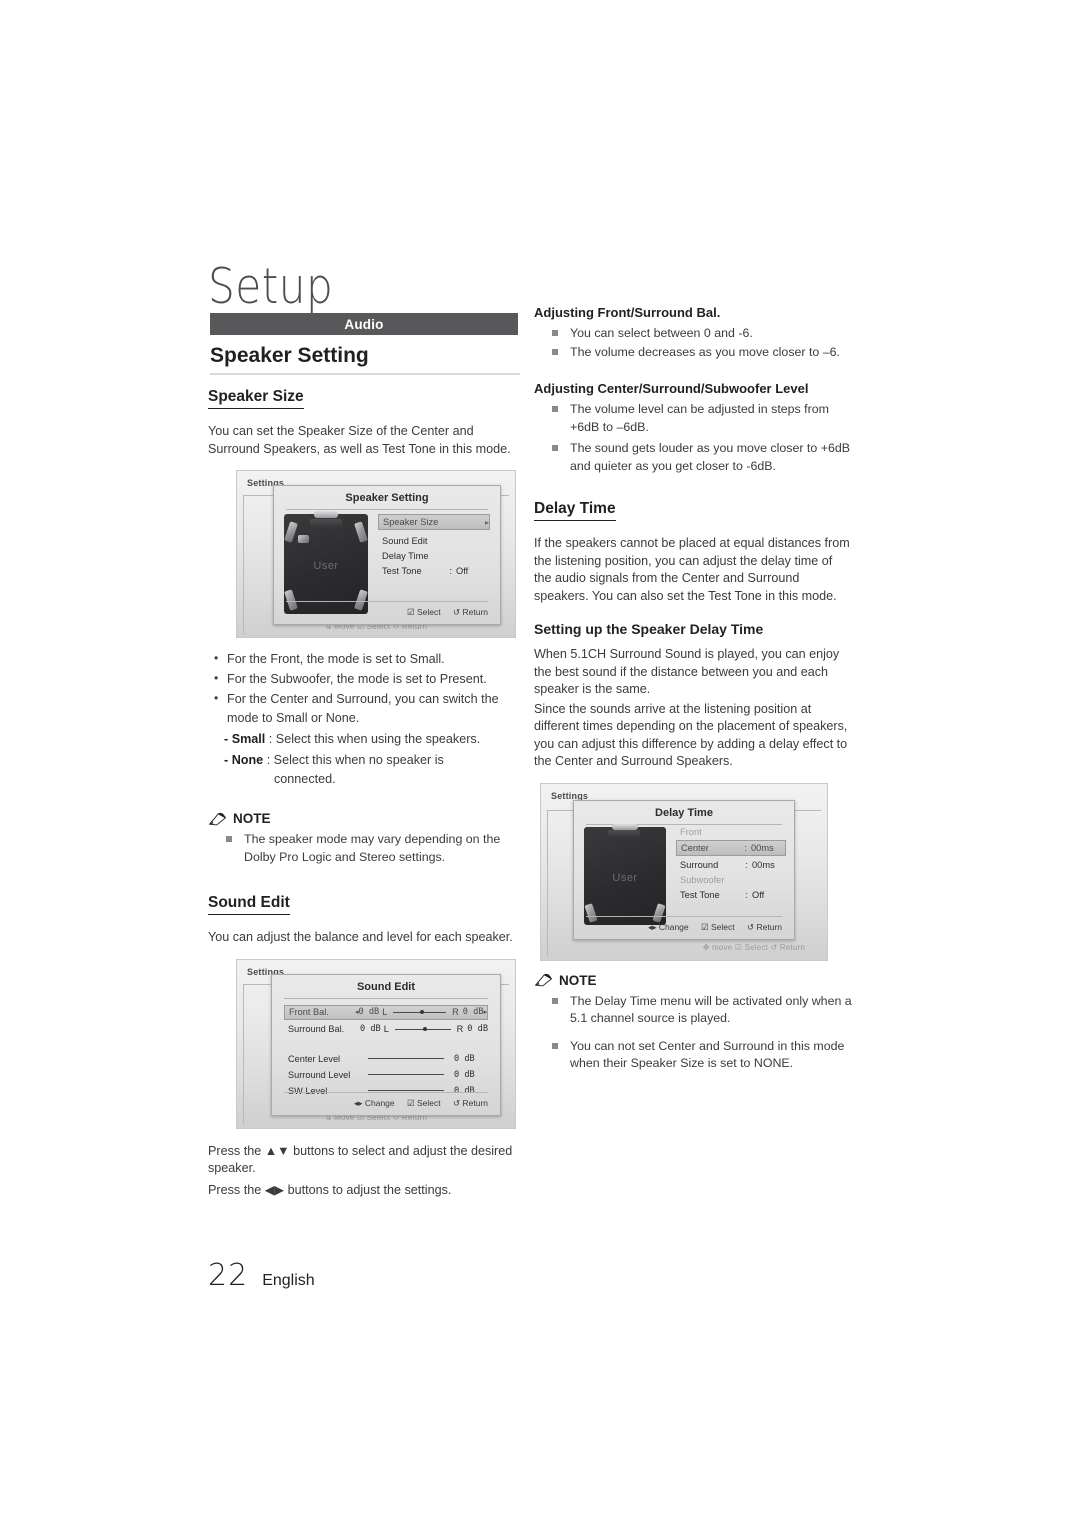 The image size is (1080, 1527). What do you see at coordinates (422, 1028) in the screenshot?
I see `surround-bal-slider` at bounding box center [422, 1028].